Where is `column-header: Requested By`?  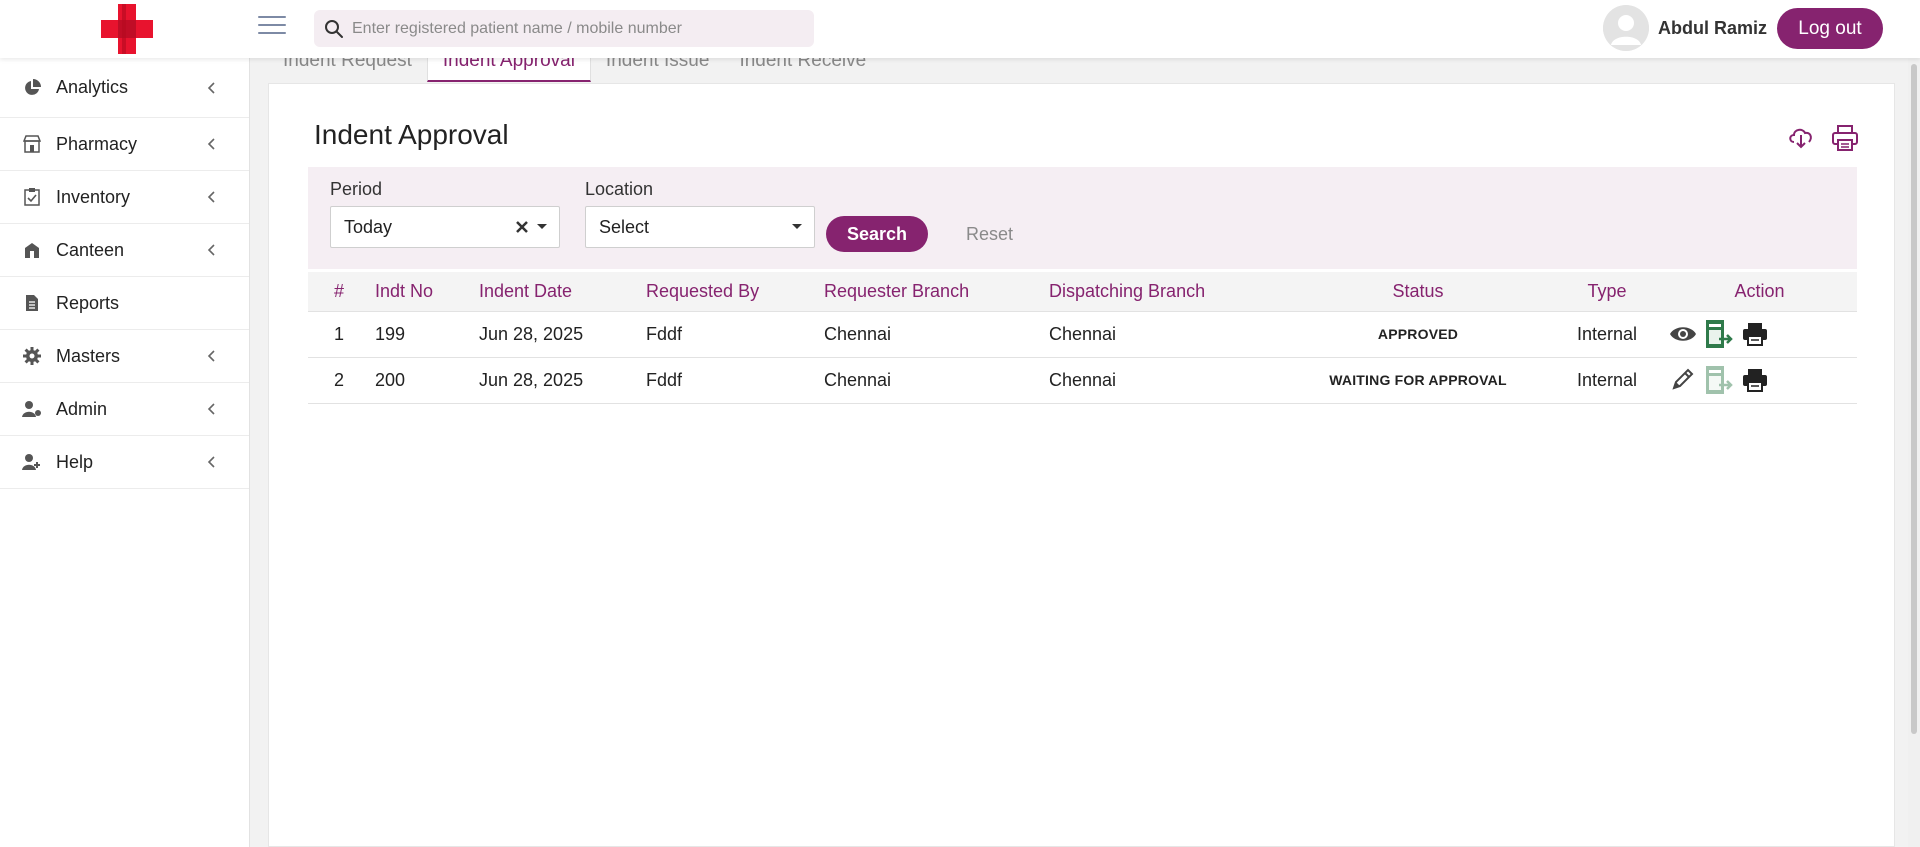
column-header: Requested By is located at coordinates (735, 292).